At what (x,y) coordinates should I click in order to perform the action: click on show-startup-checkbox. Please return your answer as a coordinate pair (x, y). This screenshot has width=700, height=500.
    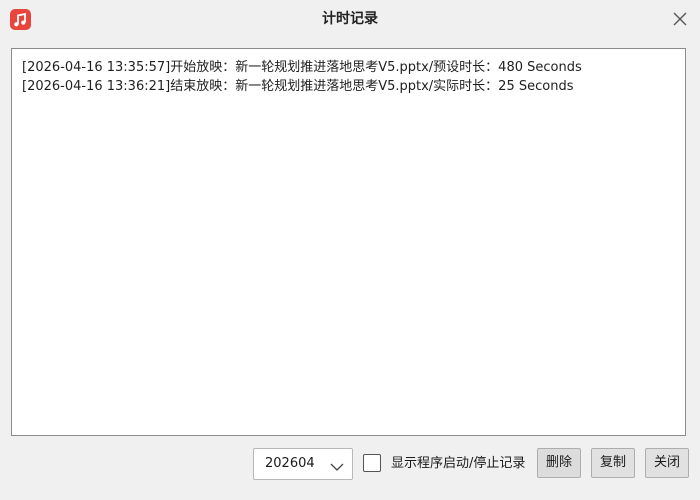
    Looking at the image, I should click on (372, 463).